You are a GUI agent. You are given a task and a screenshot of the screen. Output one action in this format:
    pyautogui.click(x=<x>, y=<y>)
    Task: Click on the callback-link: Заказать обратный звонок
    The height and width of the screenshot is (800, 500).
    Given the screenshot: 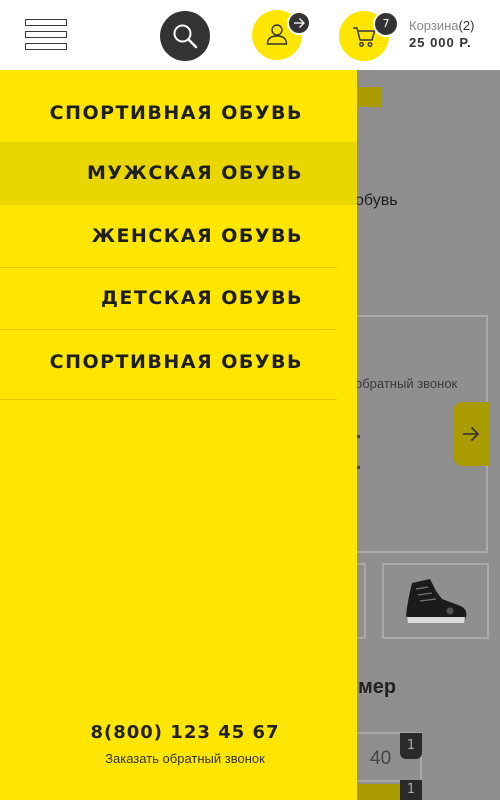 What is the action you would take?
    pyautogui.click(x=185, y=758)
    